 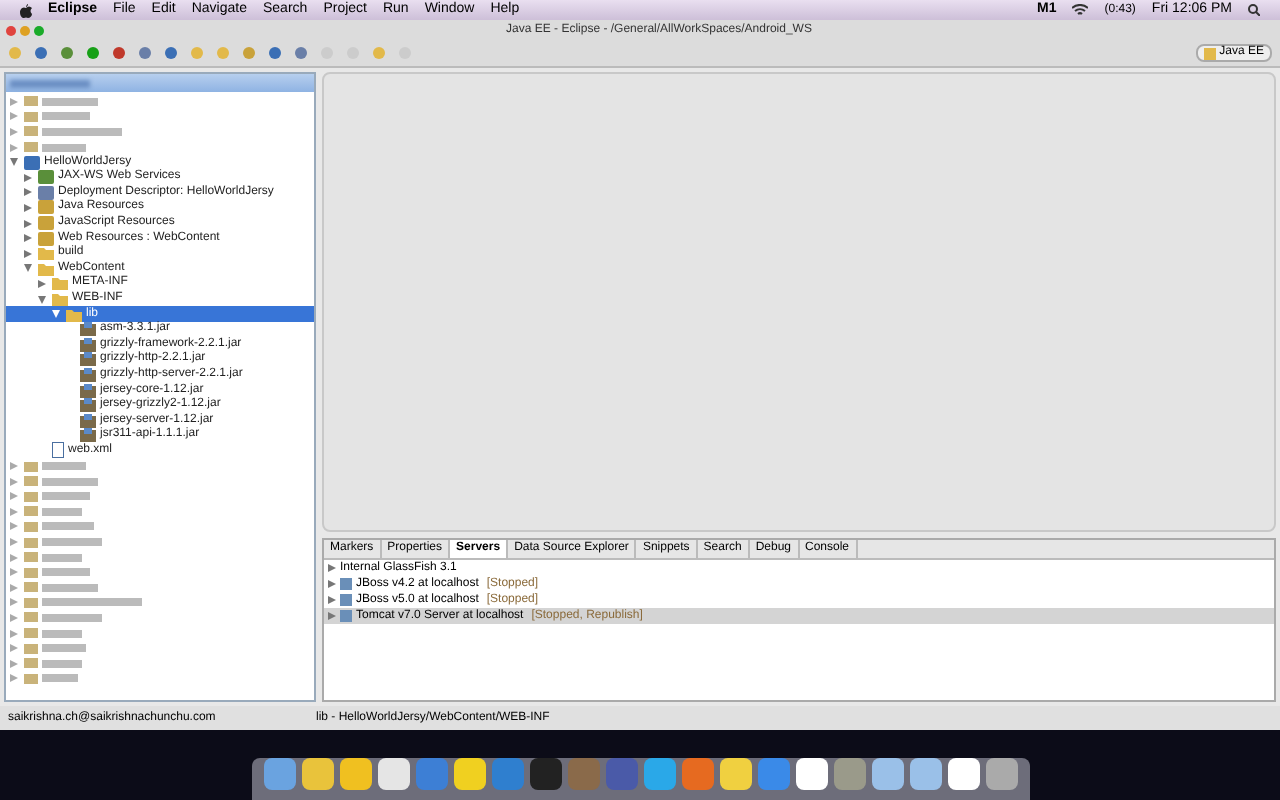 I want to click on wifi-icon, so click(x=1080, y=10).